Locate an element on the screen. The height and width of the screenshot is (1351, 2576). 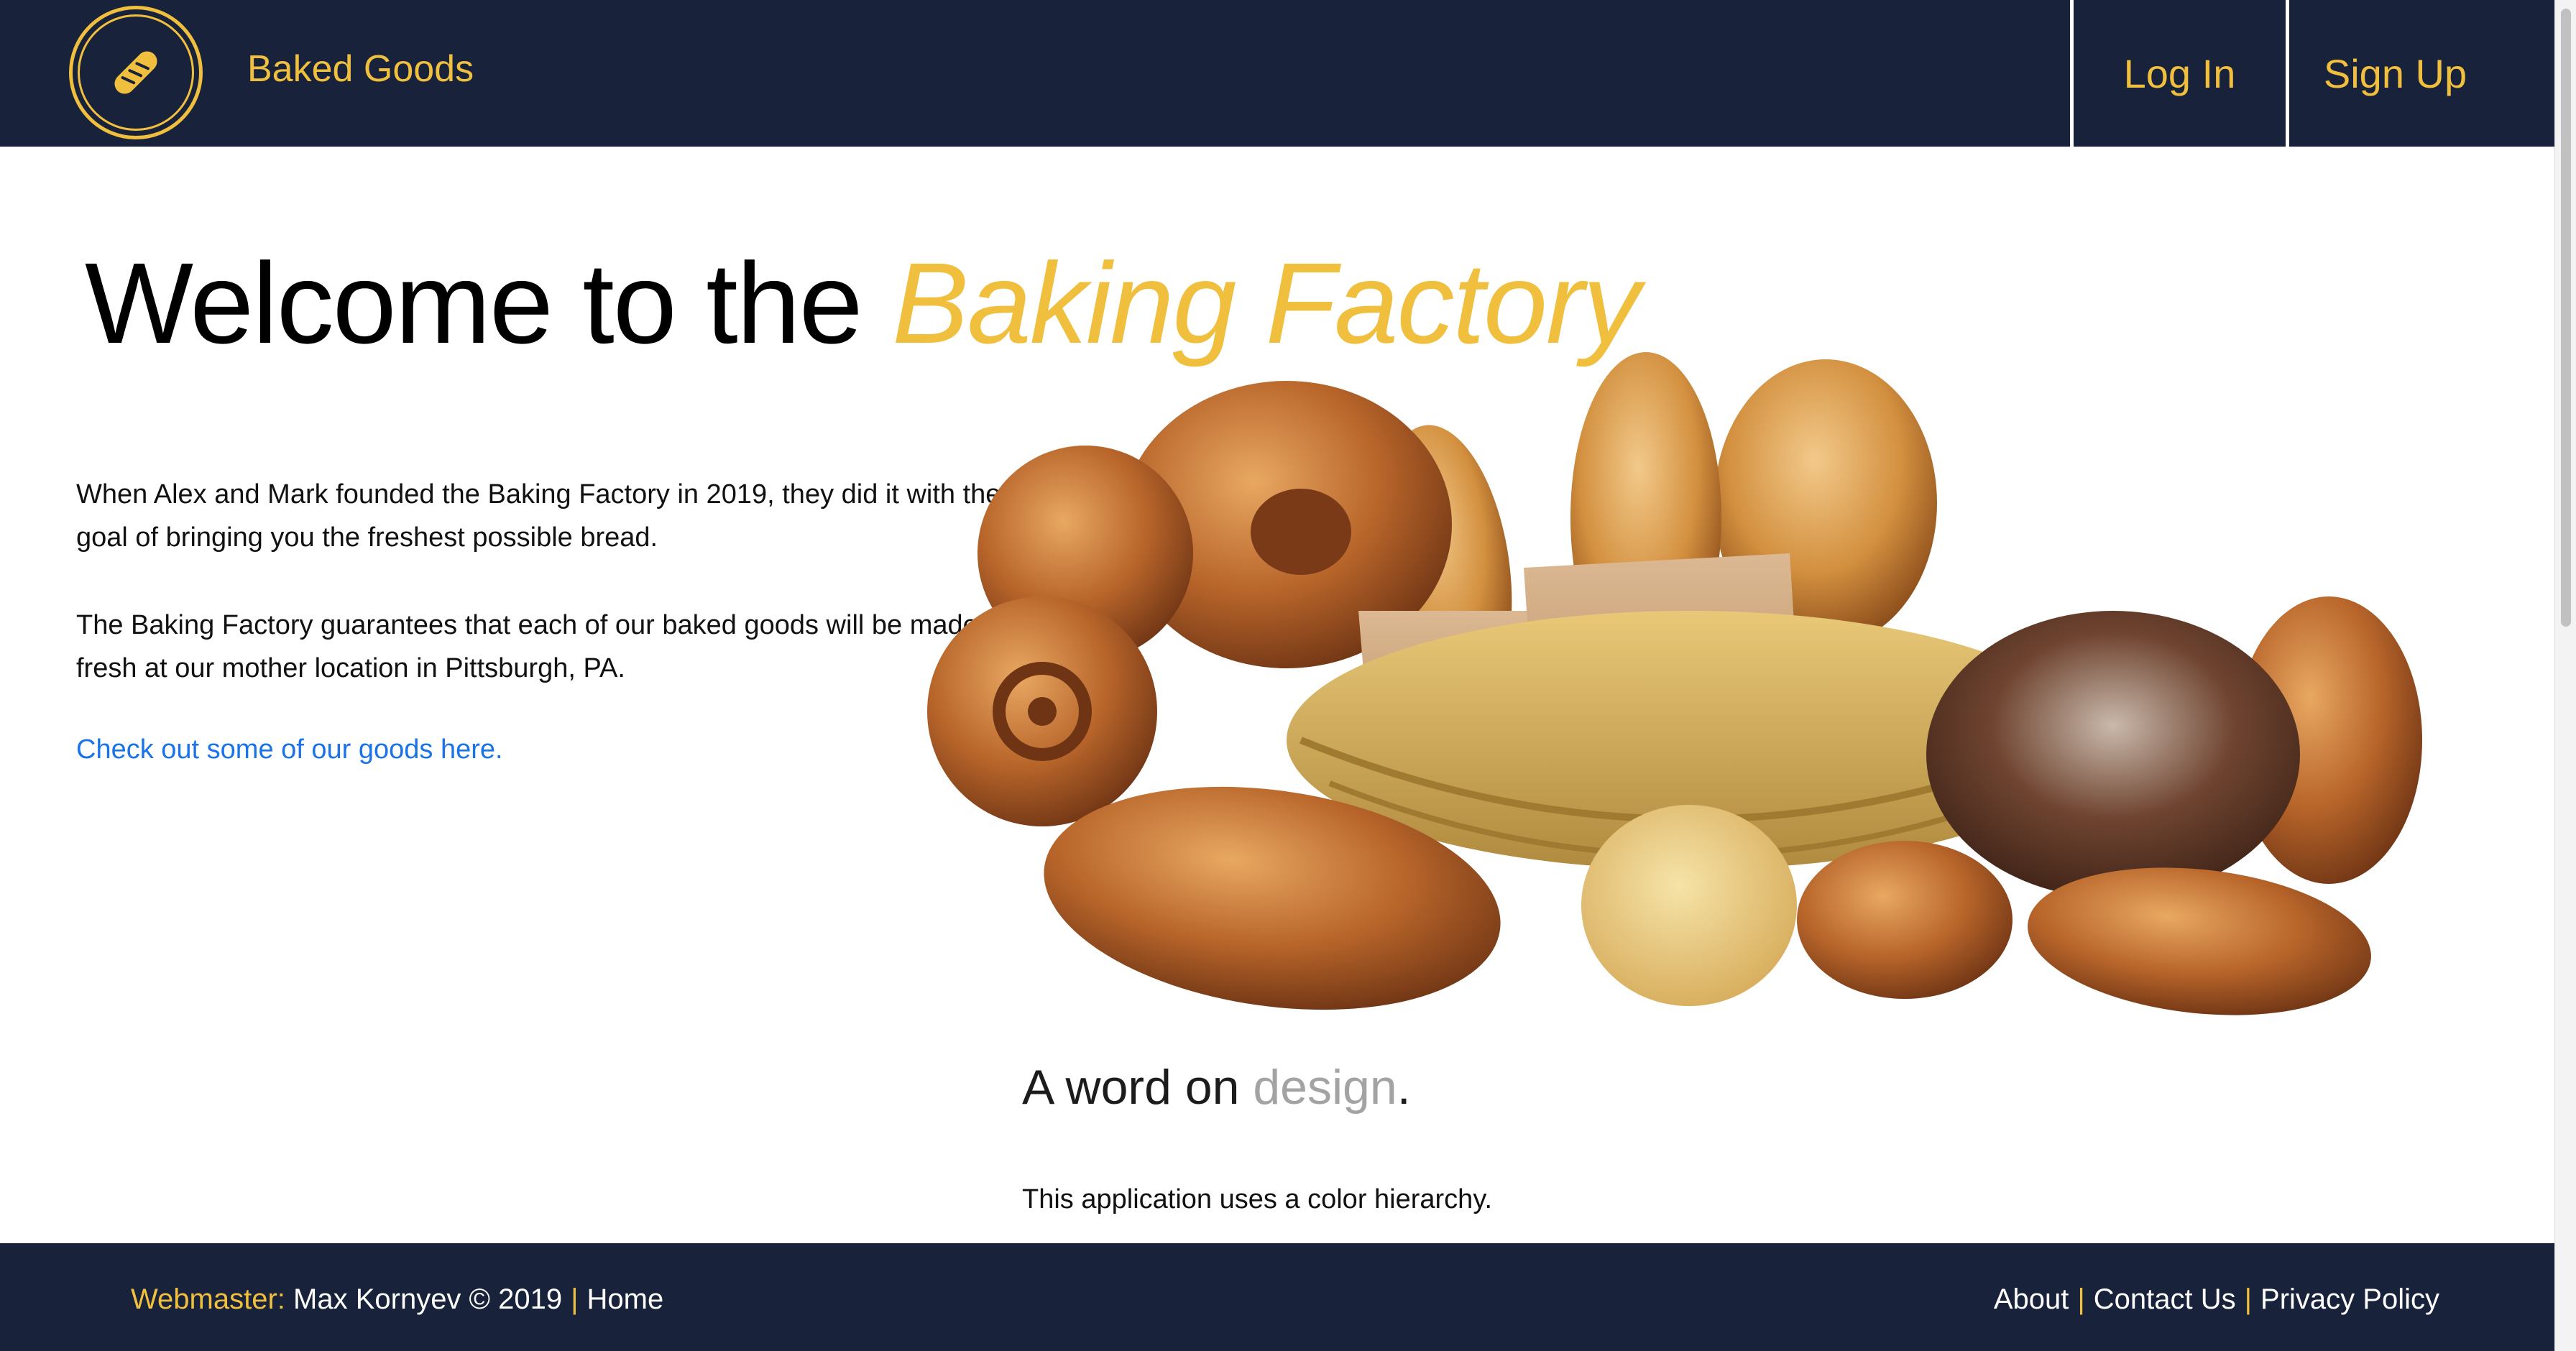
goods-link: Check out some of our goods here. is located at coordinates (289, 750).